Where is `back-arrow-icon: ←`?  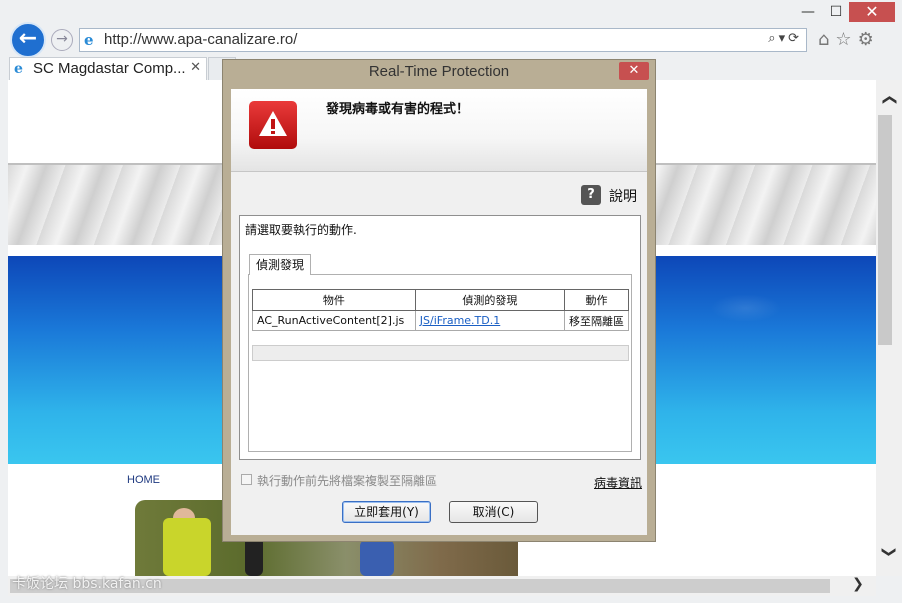
back-arrow-icon: ← is located at coordinates (28, 38).